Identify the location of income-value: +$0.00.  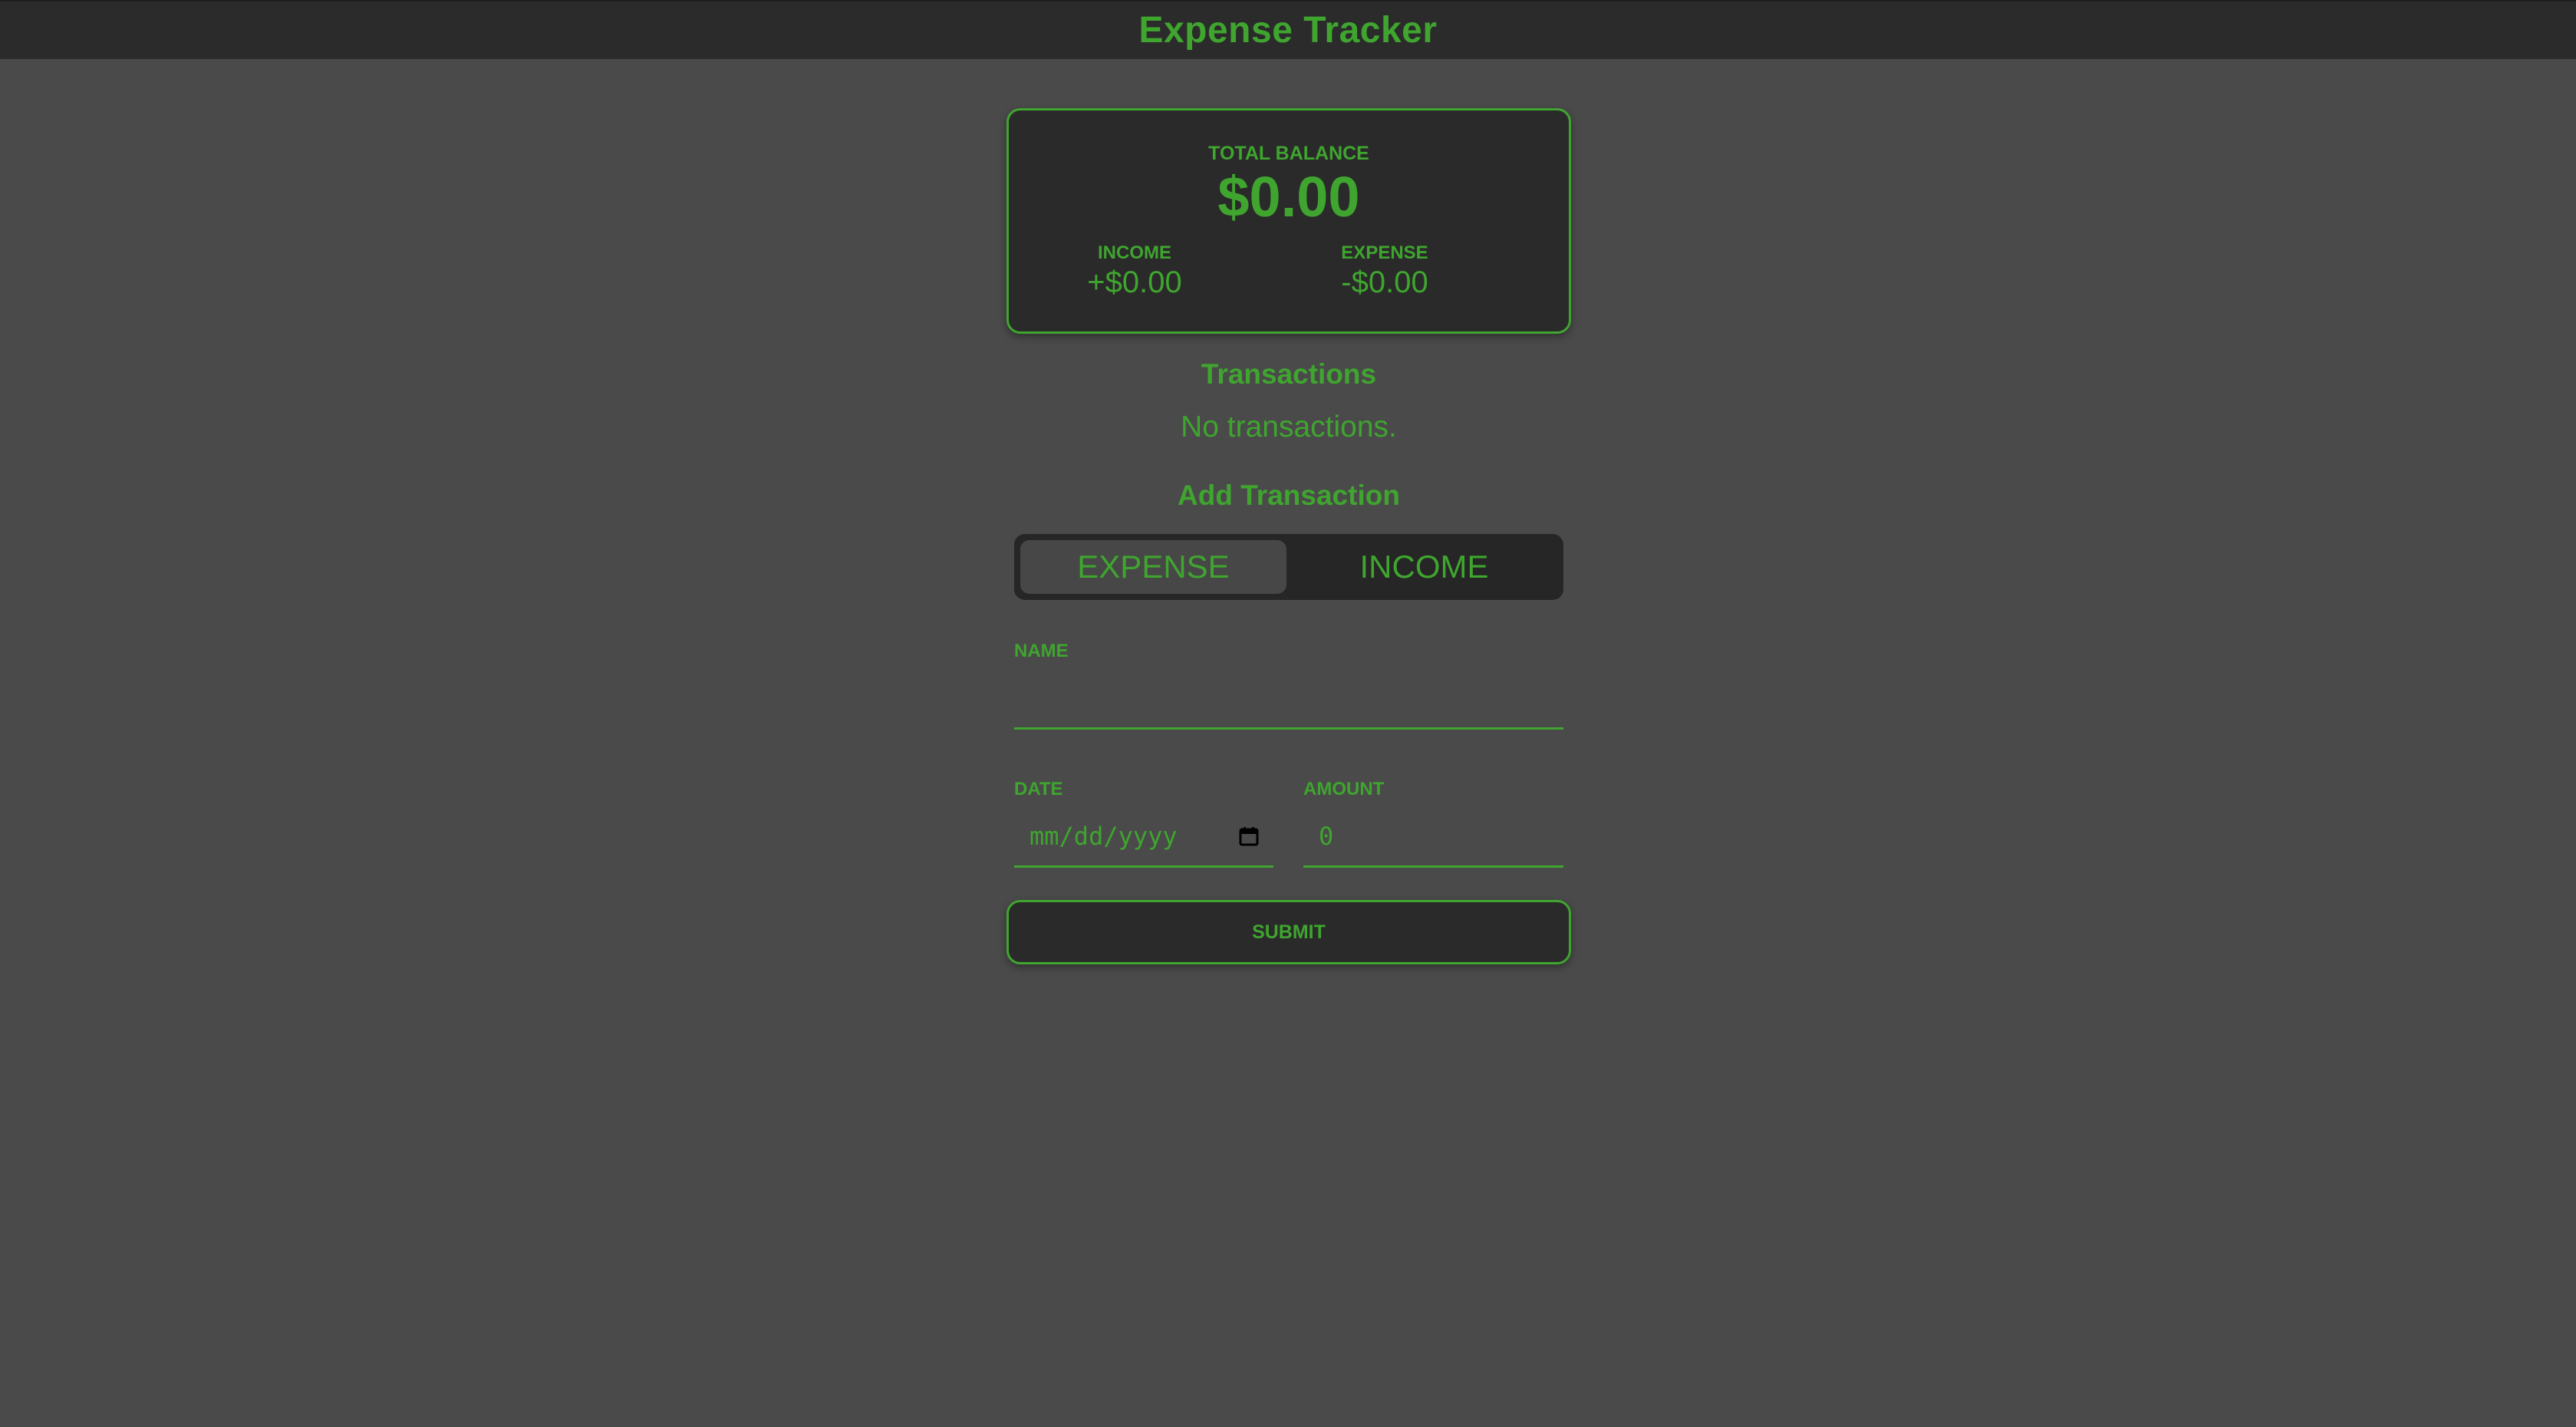
(1134, 282).